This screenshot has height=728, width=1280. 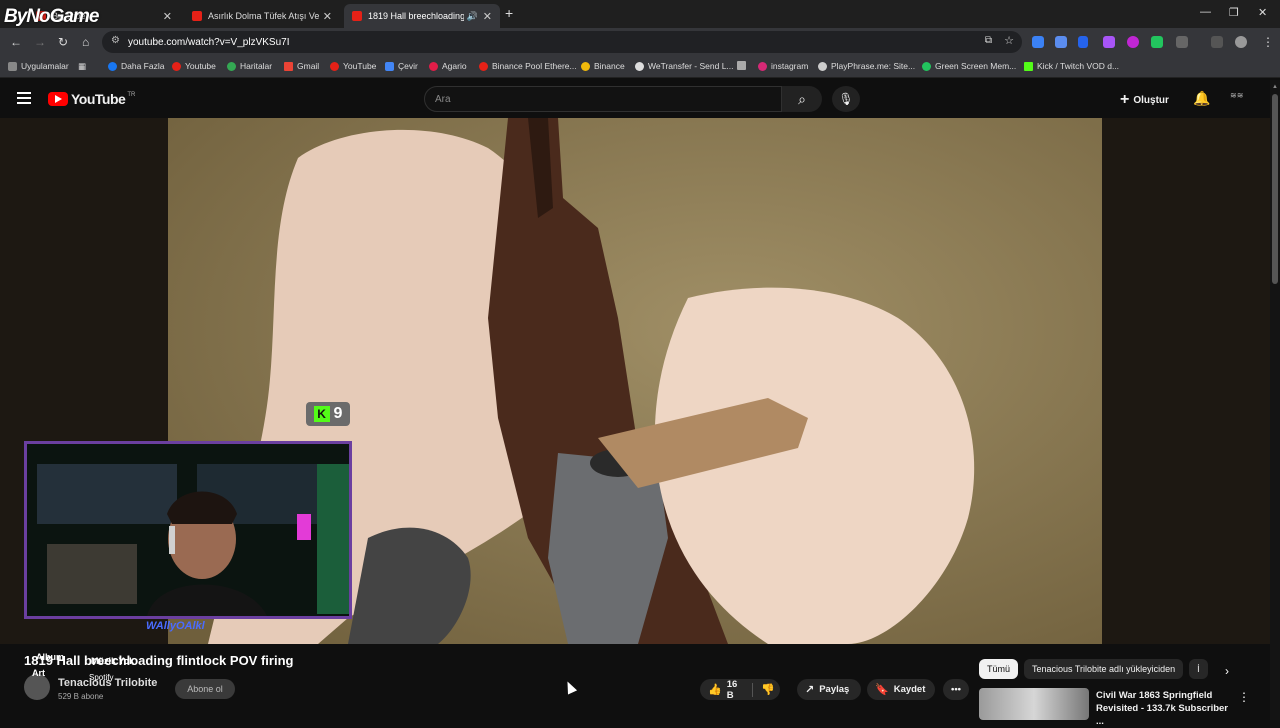 I want to click on youtube-favicon-icon, so click(x=357, y=16).